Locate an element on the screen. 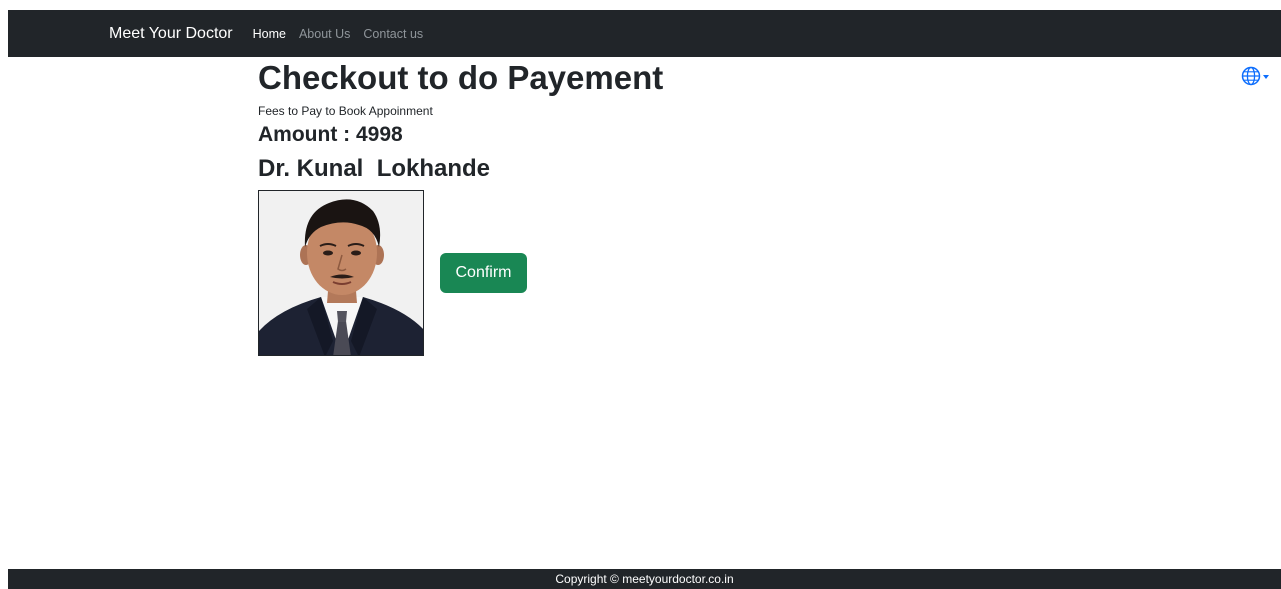  nav-link-about: About Us is located at coordinates (324, 34).